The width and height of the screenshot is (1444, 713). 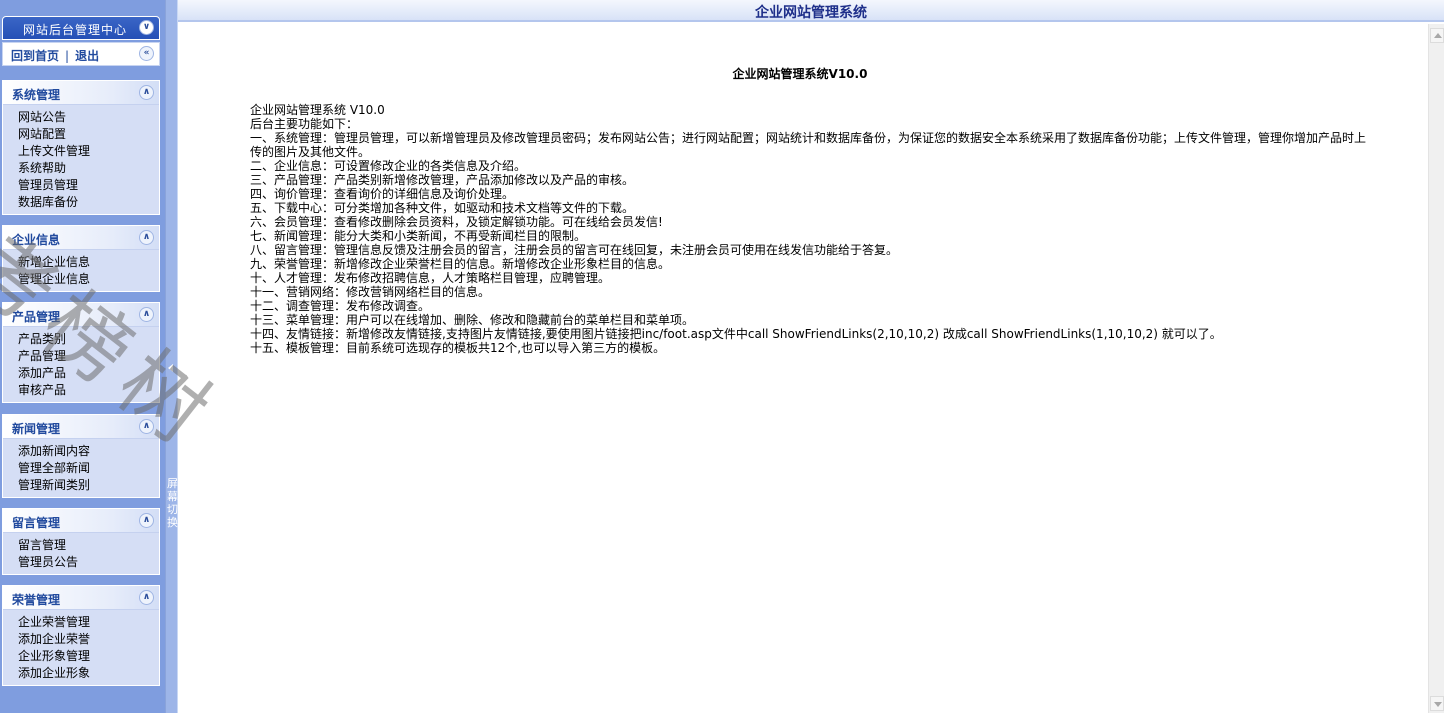 What do you see at coordinates (88, 390) in the screenshot?
I see `menu-item-review-product: 审核产品` at bounding box center [88, 390].